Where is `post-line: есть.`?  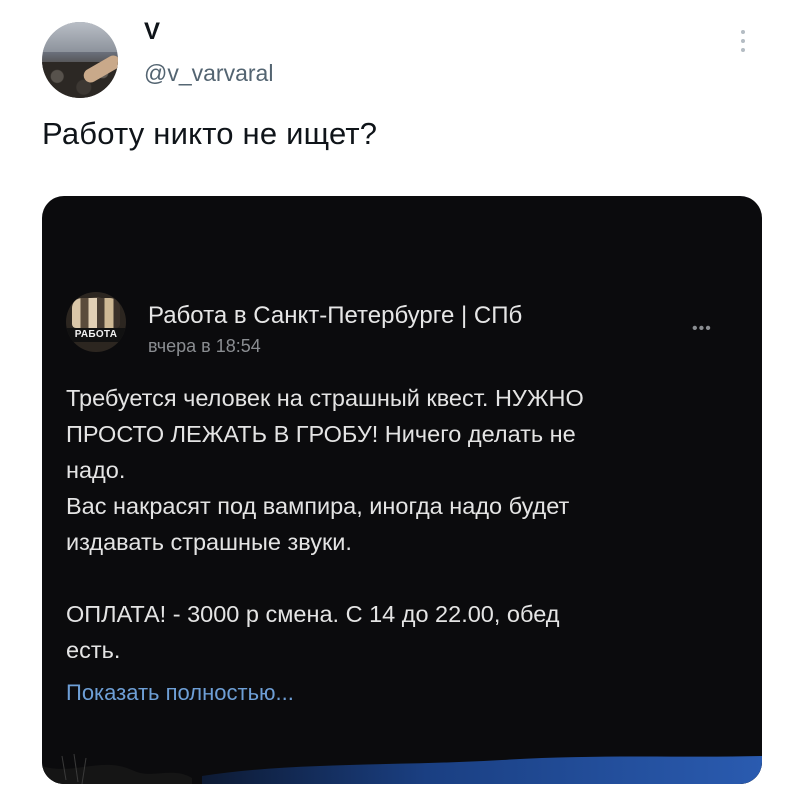 post-line: есть. is located at coordinates (93, 650).